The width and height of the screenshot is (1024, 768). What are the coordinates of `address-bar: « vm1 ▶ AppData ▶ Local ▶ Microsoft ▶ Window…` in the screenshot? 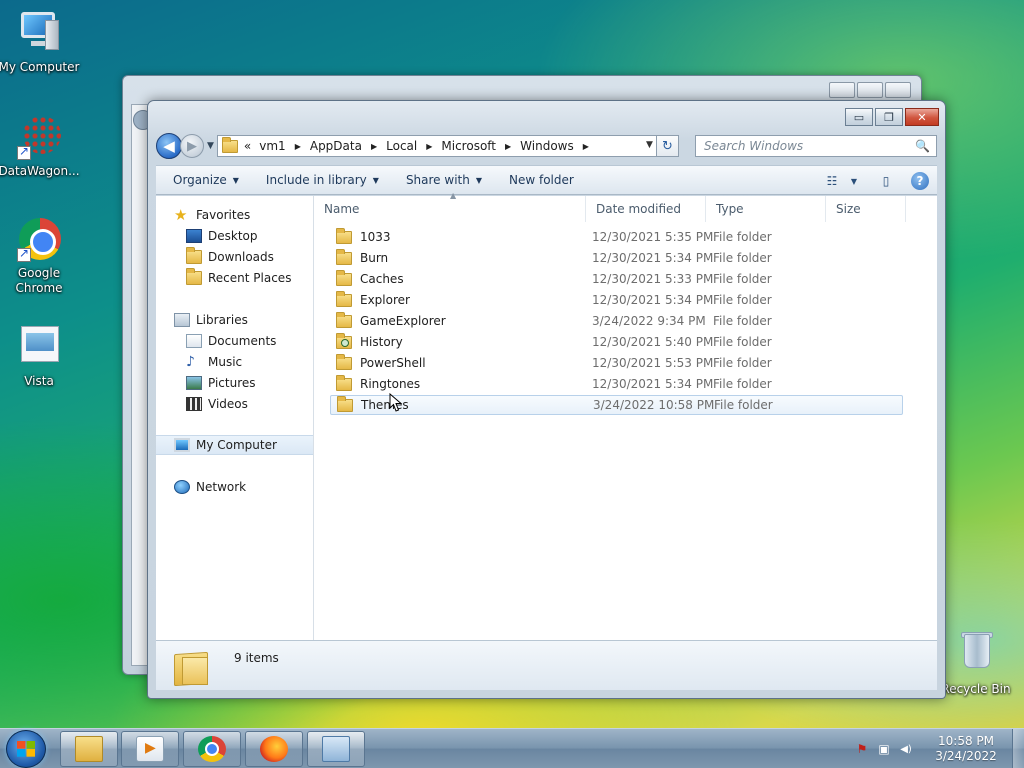 It's located at (436, 146).